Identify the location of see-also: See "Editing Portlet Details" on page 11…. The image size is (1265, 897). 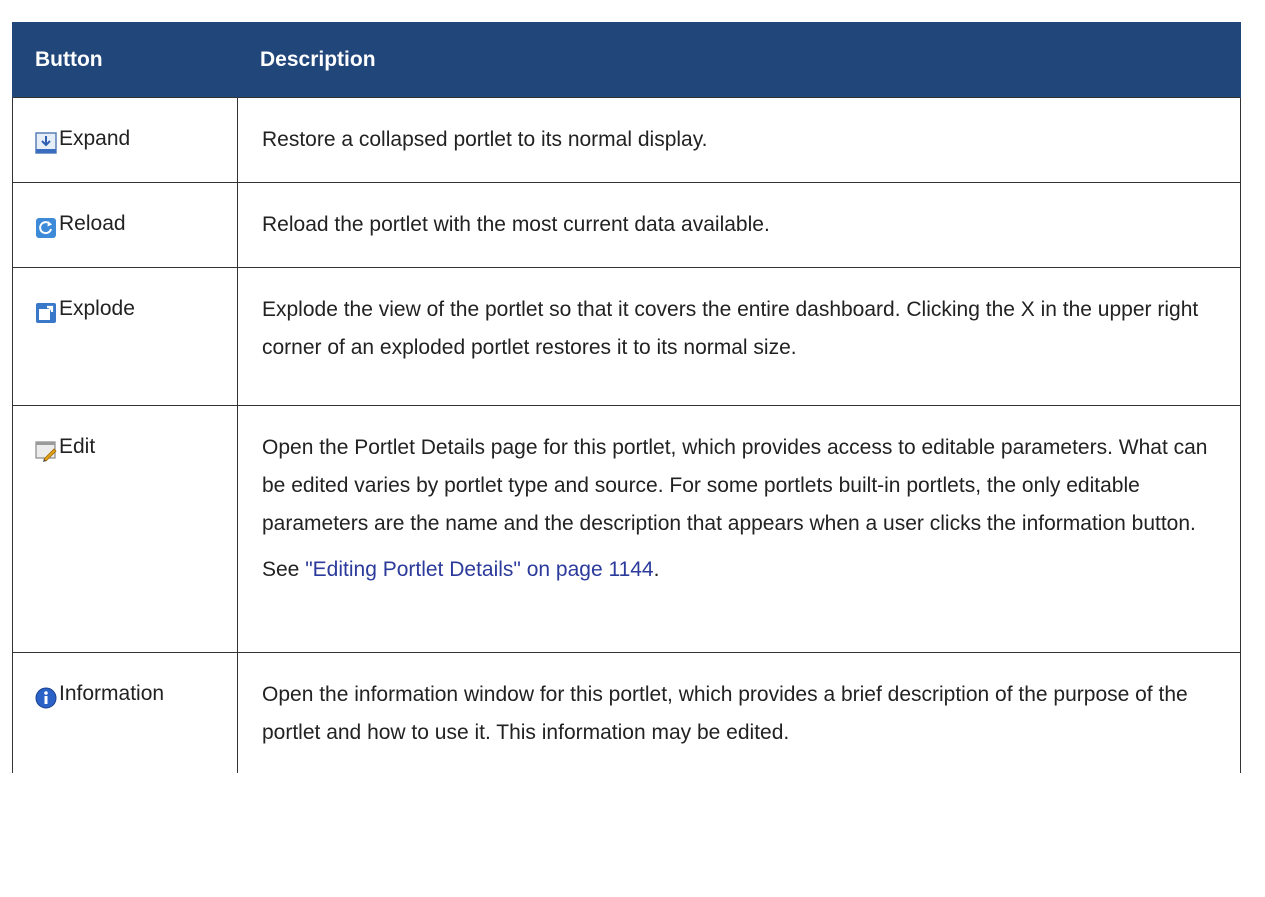
(741, 570).